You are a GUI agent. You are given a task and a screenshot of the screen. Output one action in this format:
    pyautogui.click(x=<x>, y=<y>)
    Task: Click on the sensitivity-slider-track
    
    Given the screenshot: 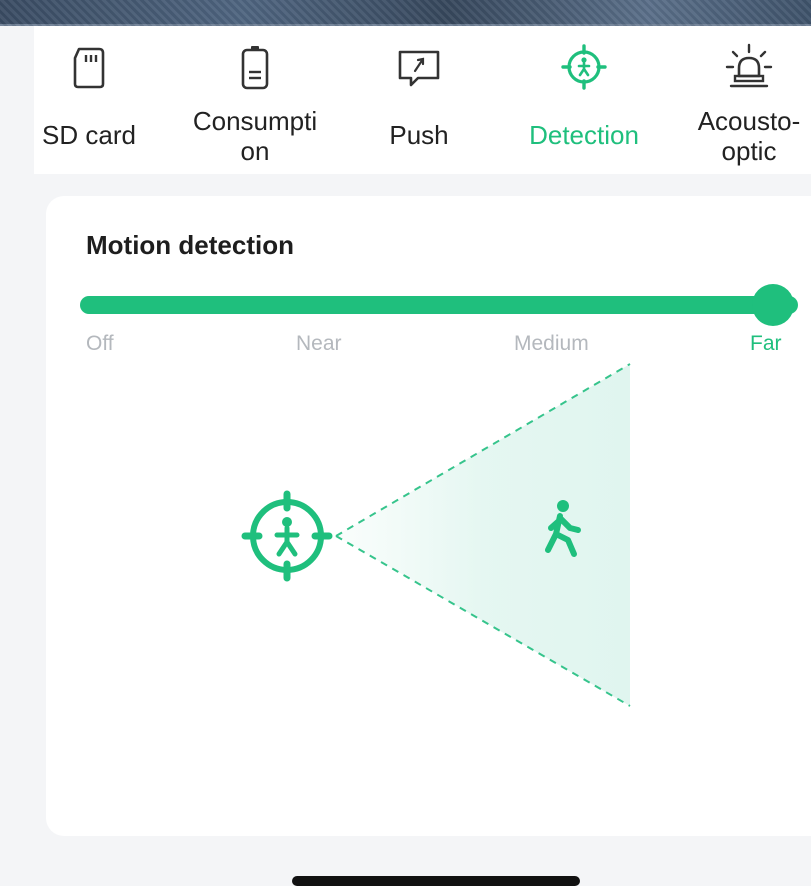 What is the action you would take?
    pyautogui.click(x=439, y=305)
    